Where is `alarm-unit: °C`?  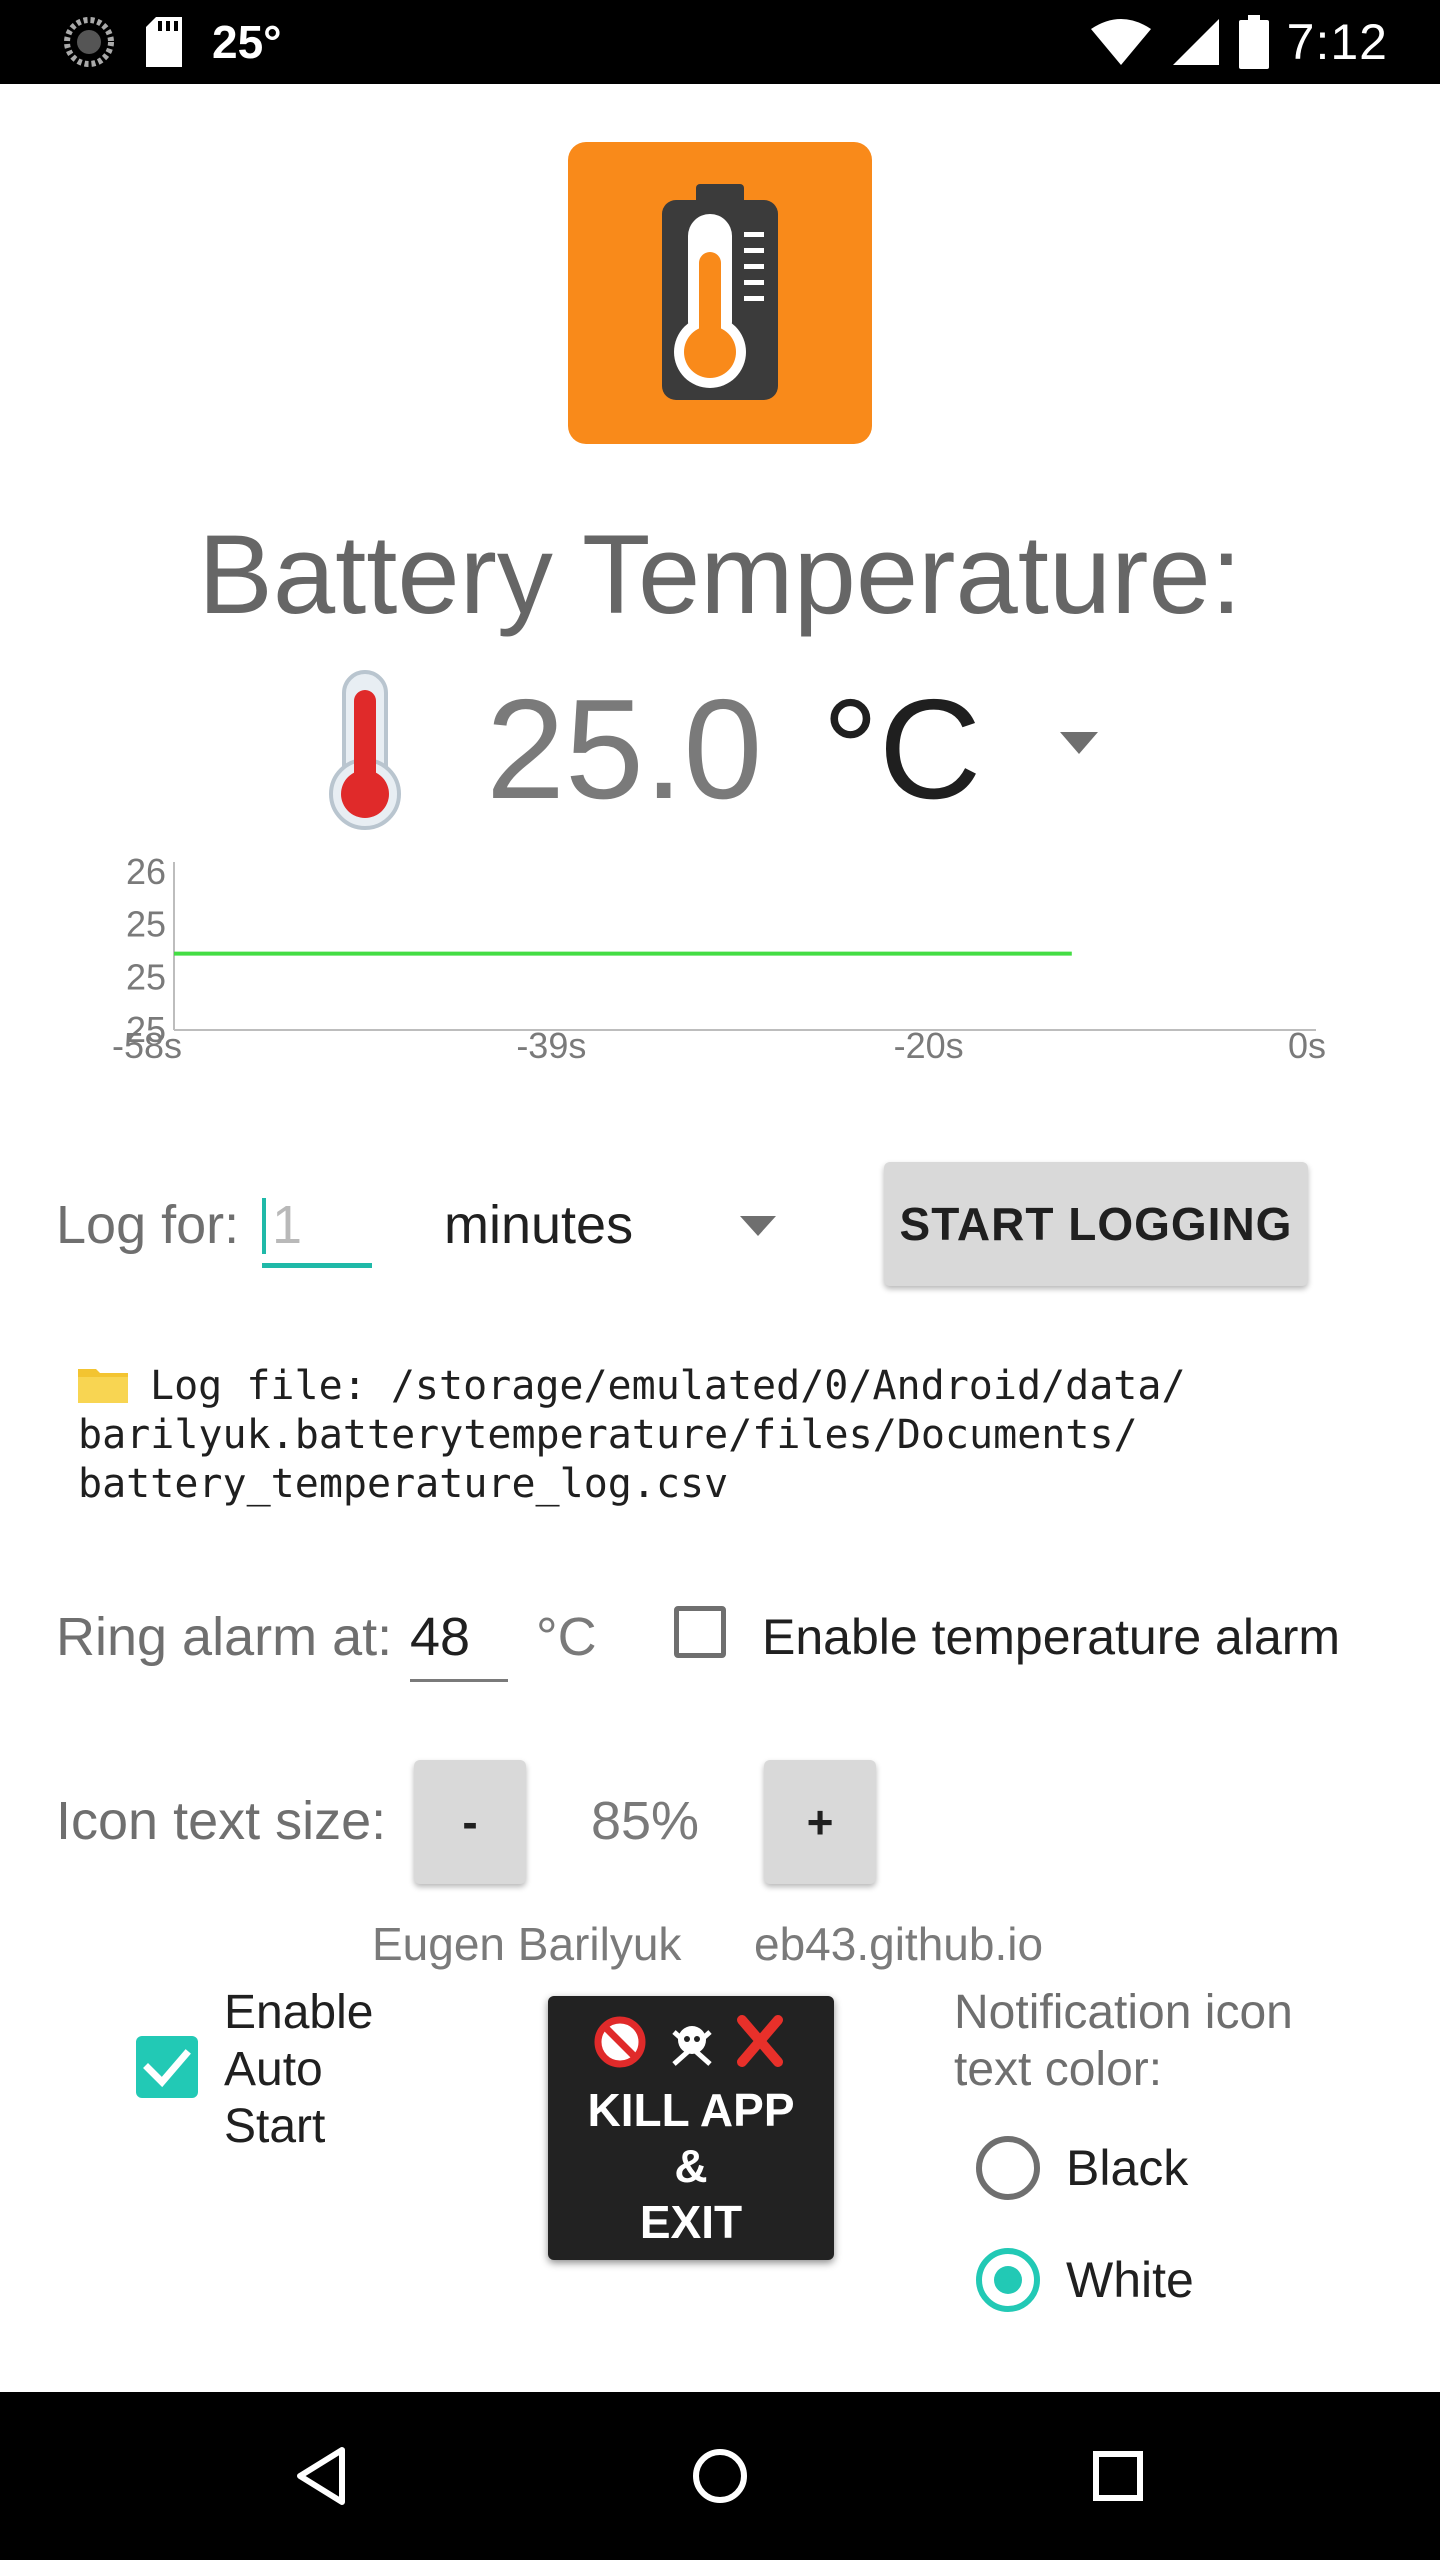 alarm-unit: °C is located at coordinates (566, 1637).